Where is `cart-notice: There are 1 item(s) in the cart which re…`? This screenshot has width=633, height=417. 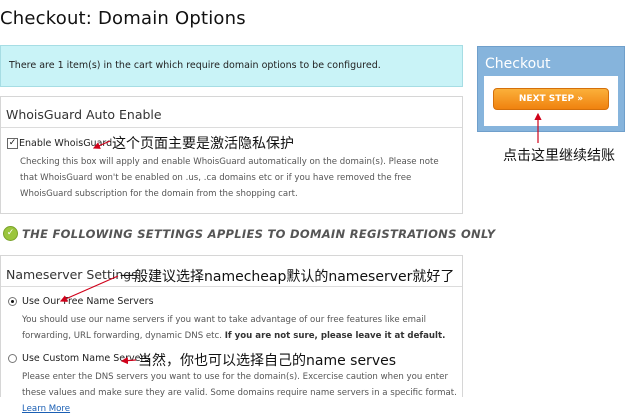 cart-notice: There are 1 item(s) in the cart which re… is located at coordinates (231, 66).